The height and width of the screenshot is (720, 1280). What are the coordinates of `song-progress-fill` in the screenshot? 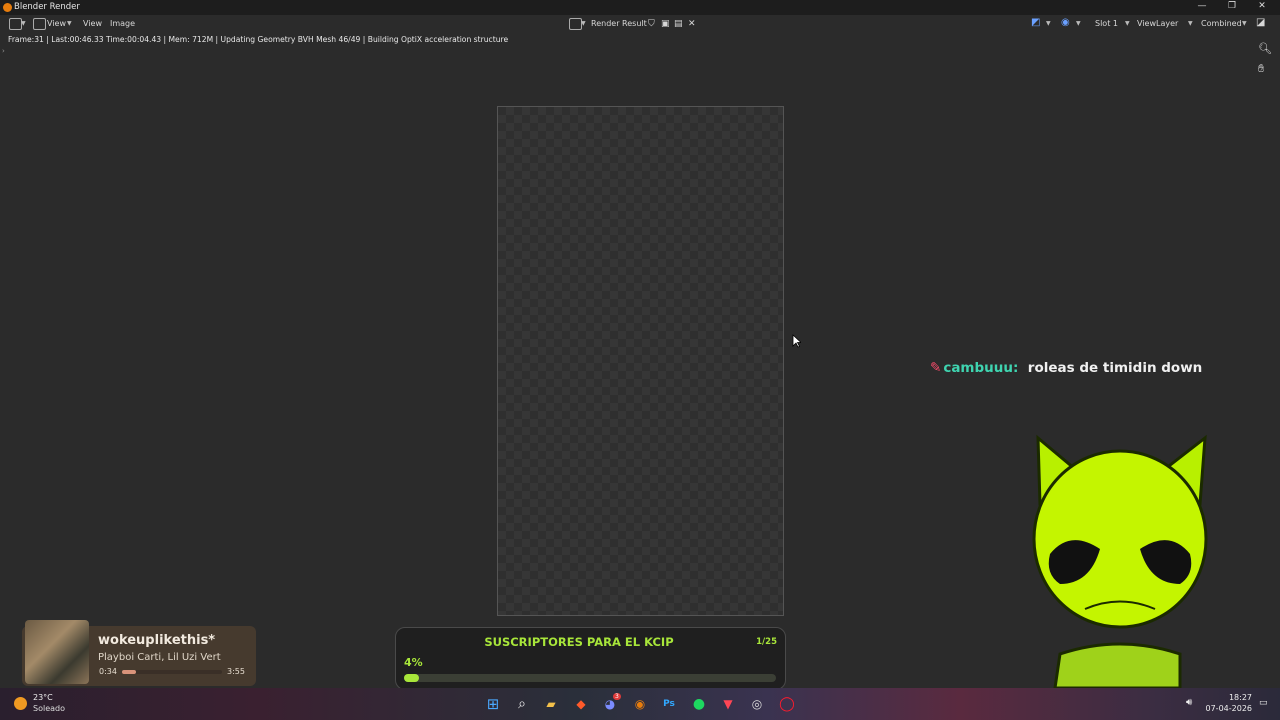 It's located at (129, 672).